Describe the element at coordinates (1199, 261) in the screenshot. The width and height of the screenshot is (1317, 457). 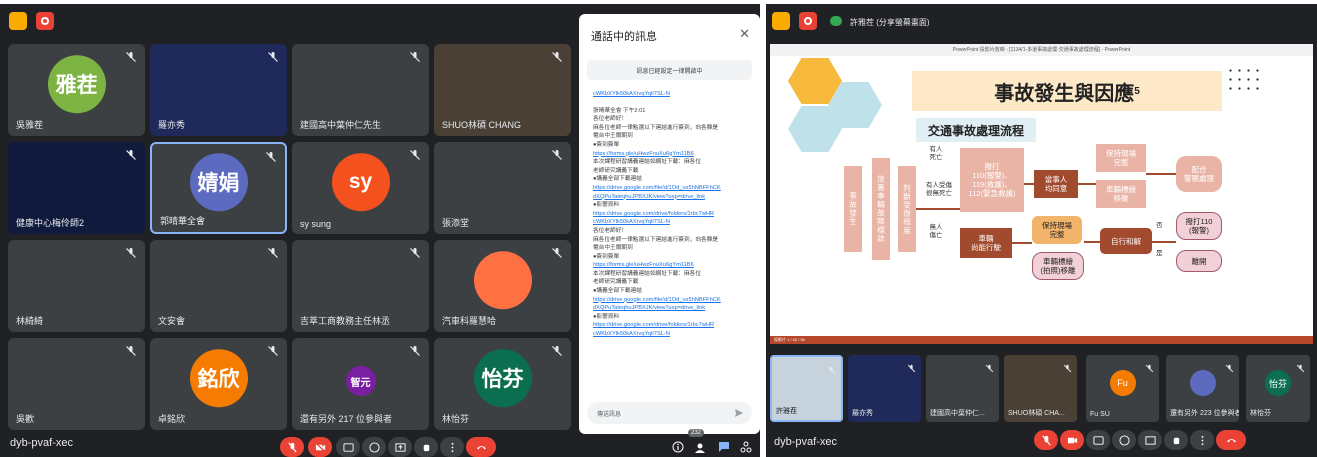
I see `flow-leave: 離開` at that location.